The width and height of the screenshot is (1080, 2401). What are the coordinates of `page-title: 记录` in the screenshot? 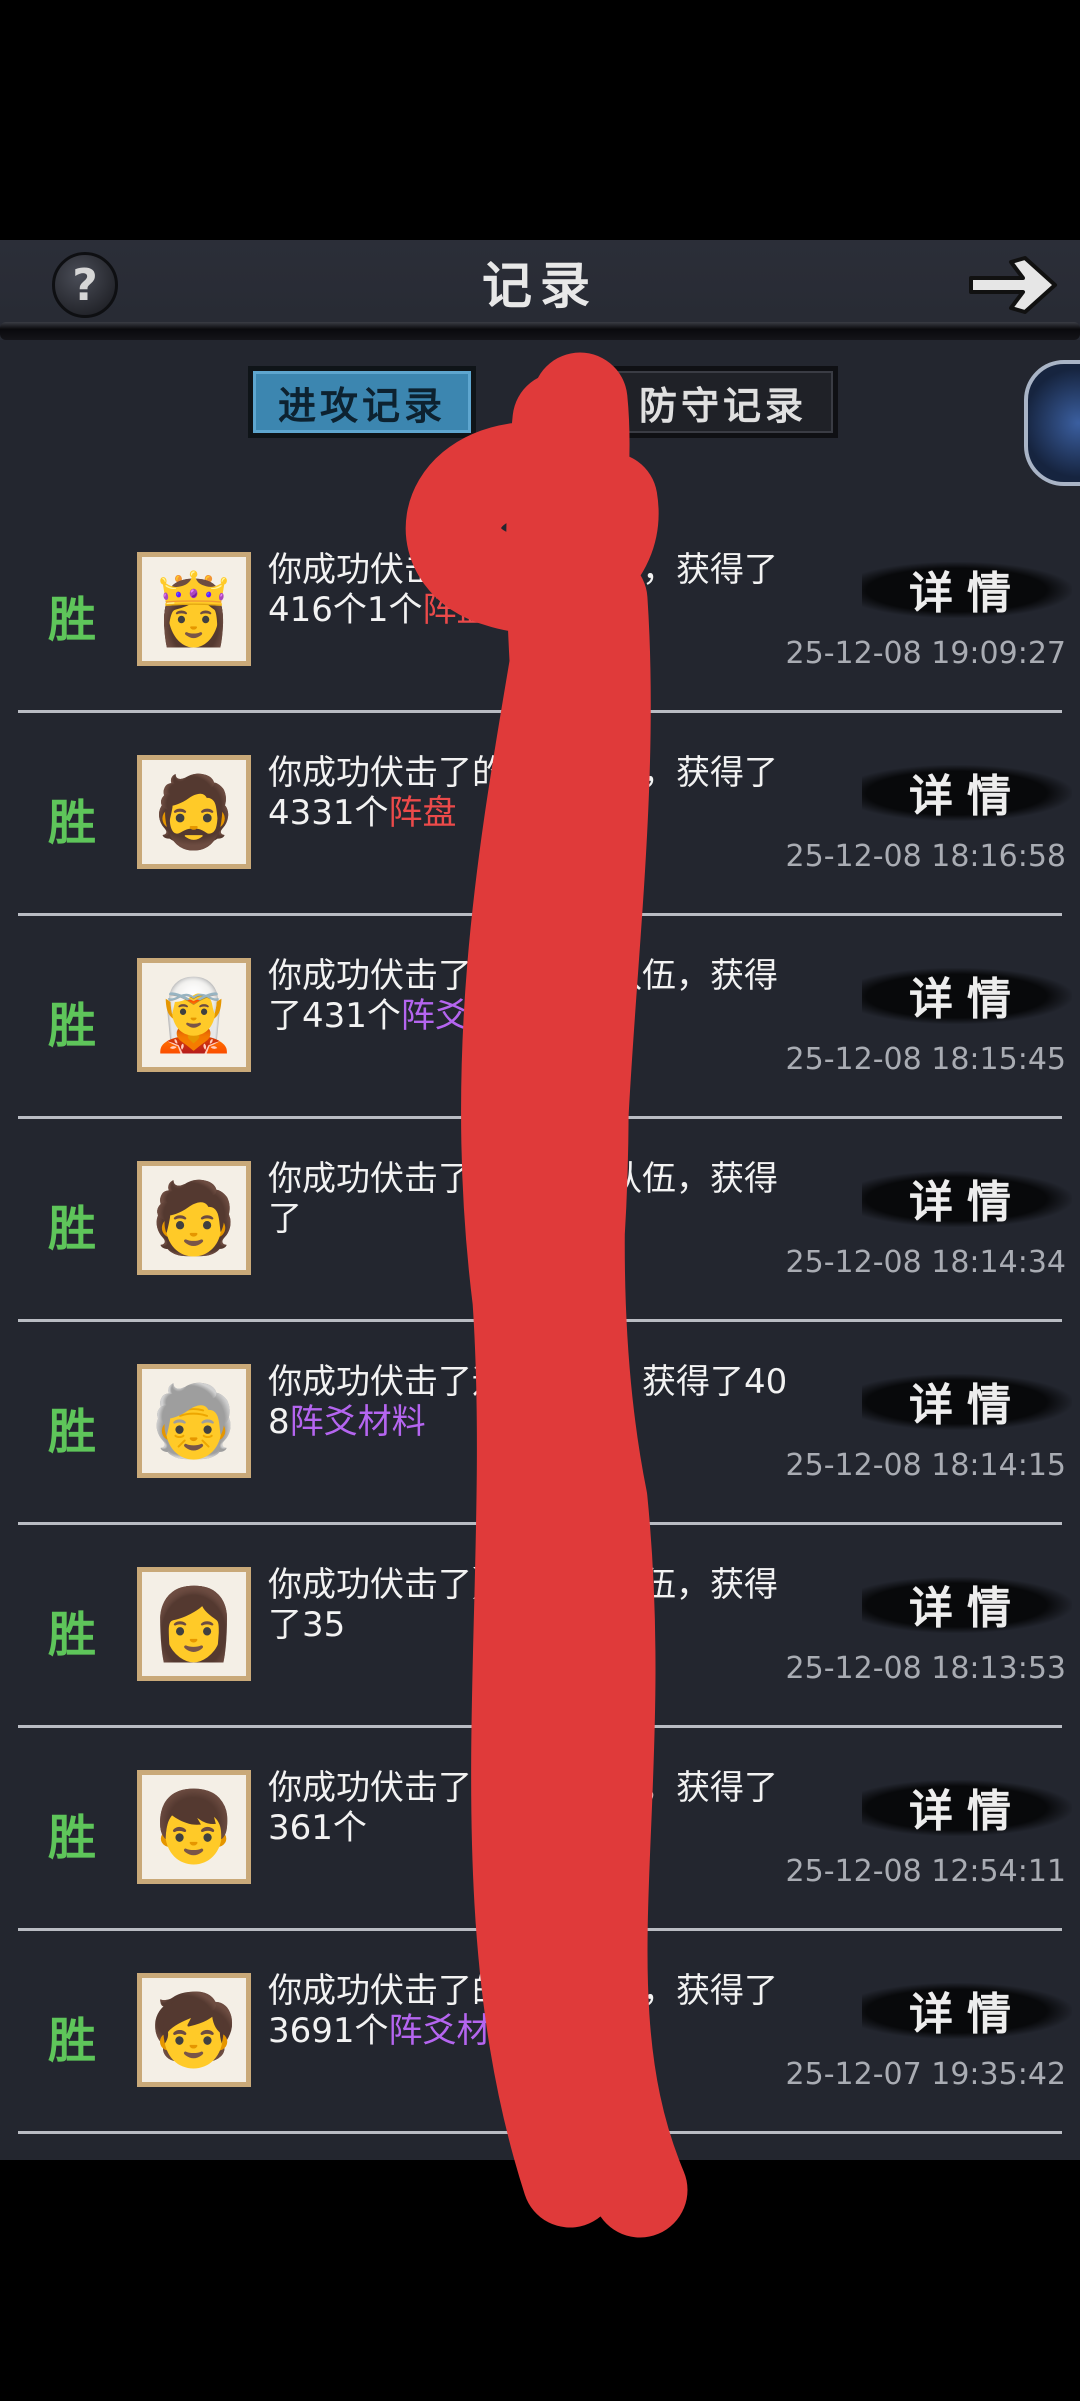 It's located at (540, 285).